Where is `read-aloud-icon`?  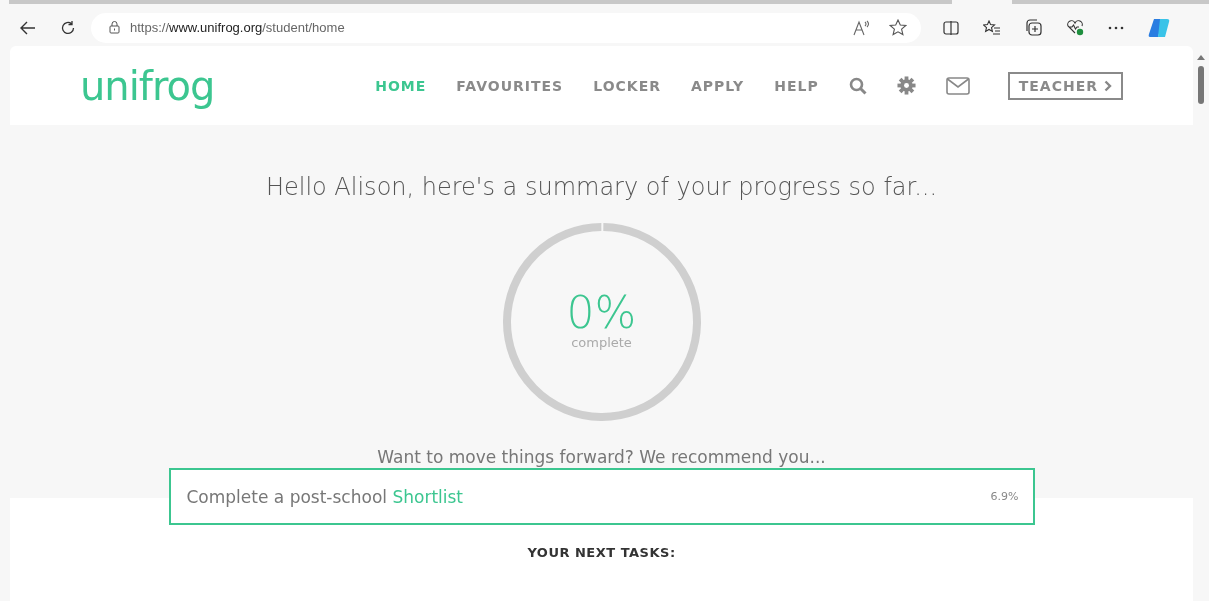
read-aloud-icon is located at coordinates (862, 27).